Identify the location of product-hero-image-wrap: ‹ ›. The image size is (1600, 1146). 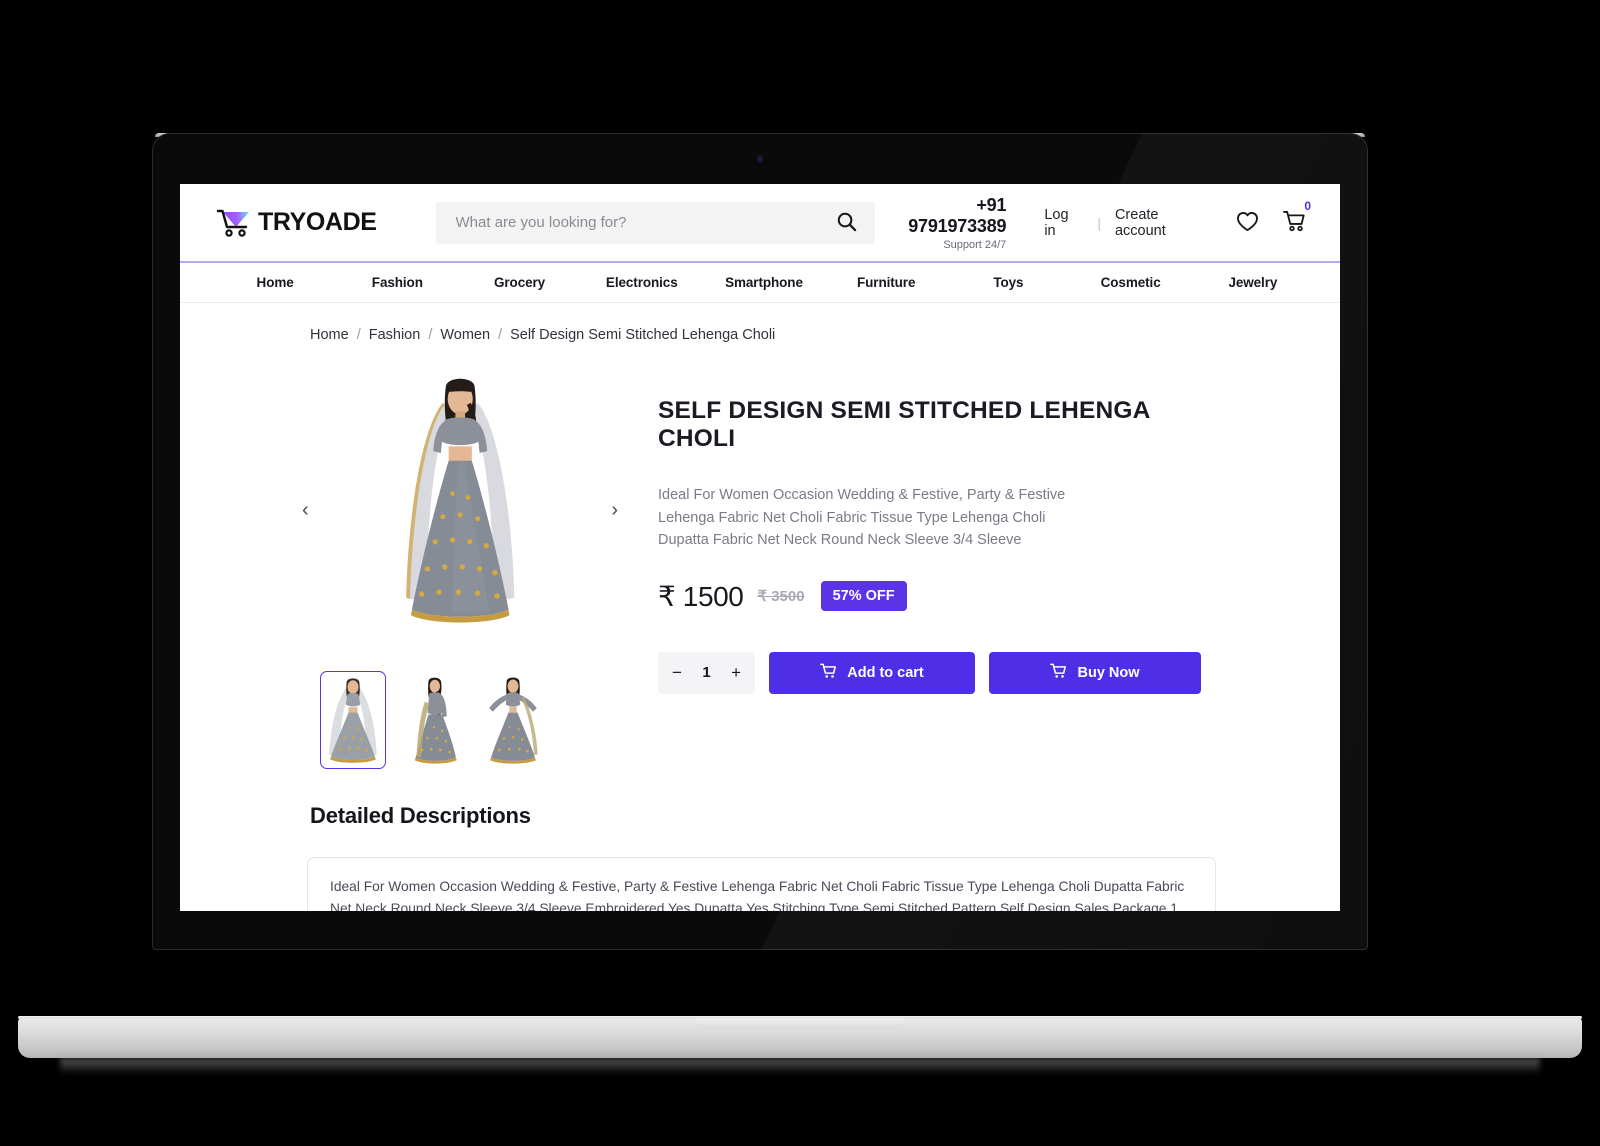
(460, 510).